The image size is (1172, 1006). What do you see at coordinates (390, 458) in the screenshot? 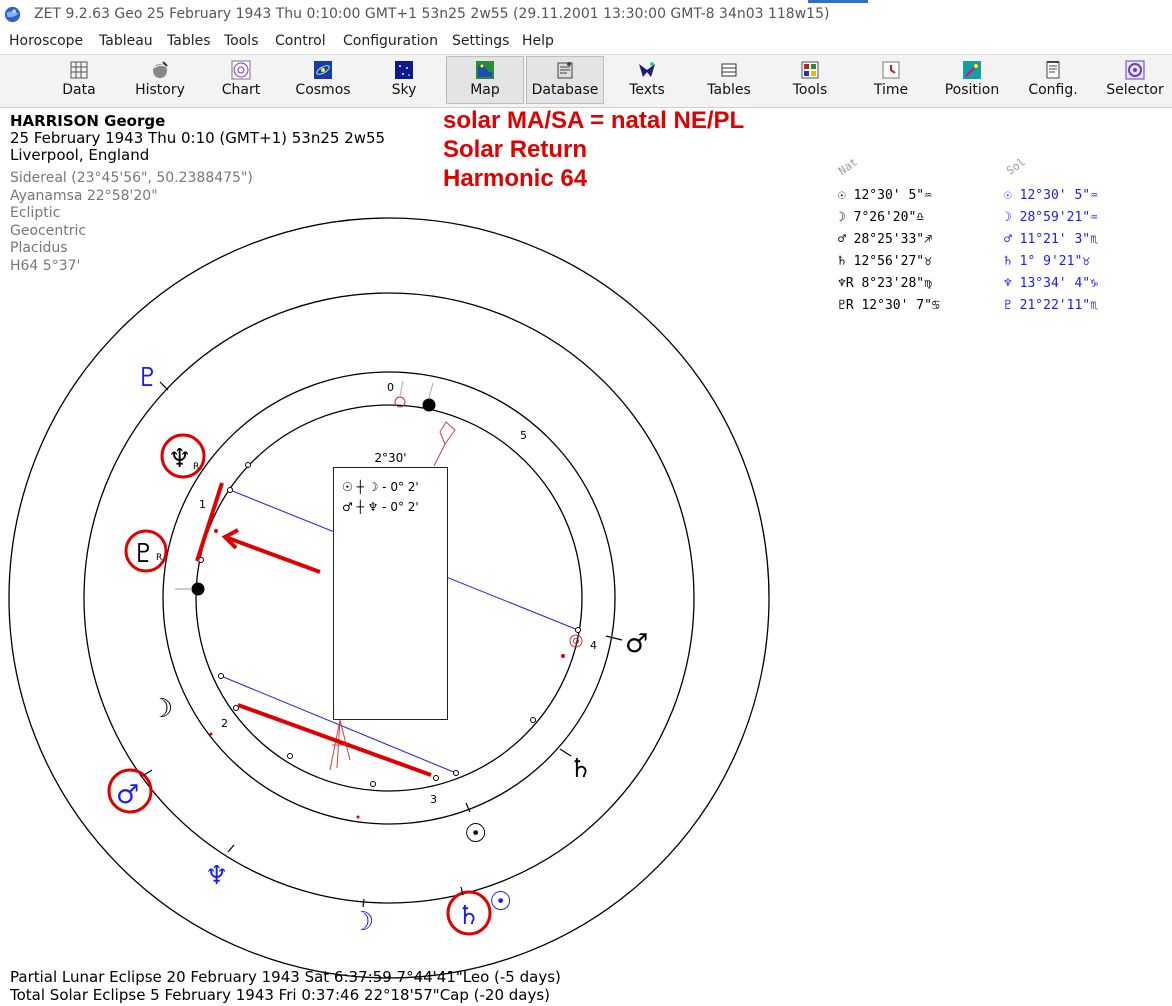
I see `aspect-orb: 2°30'` at bounding box center [390, 458].